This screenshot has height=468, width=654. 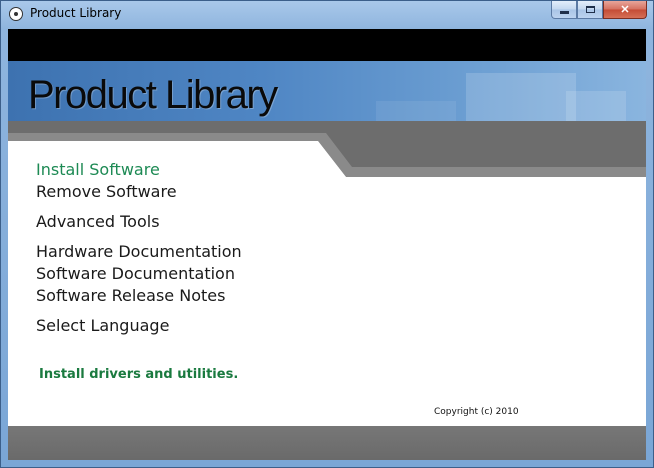 I want to click on minimize-button, so click(x=564, y=10).